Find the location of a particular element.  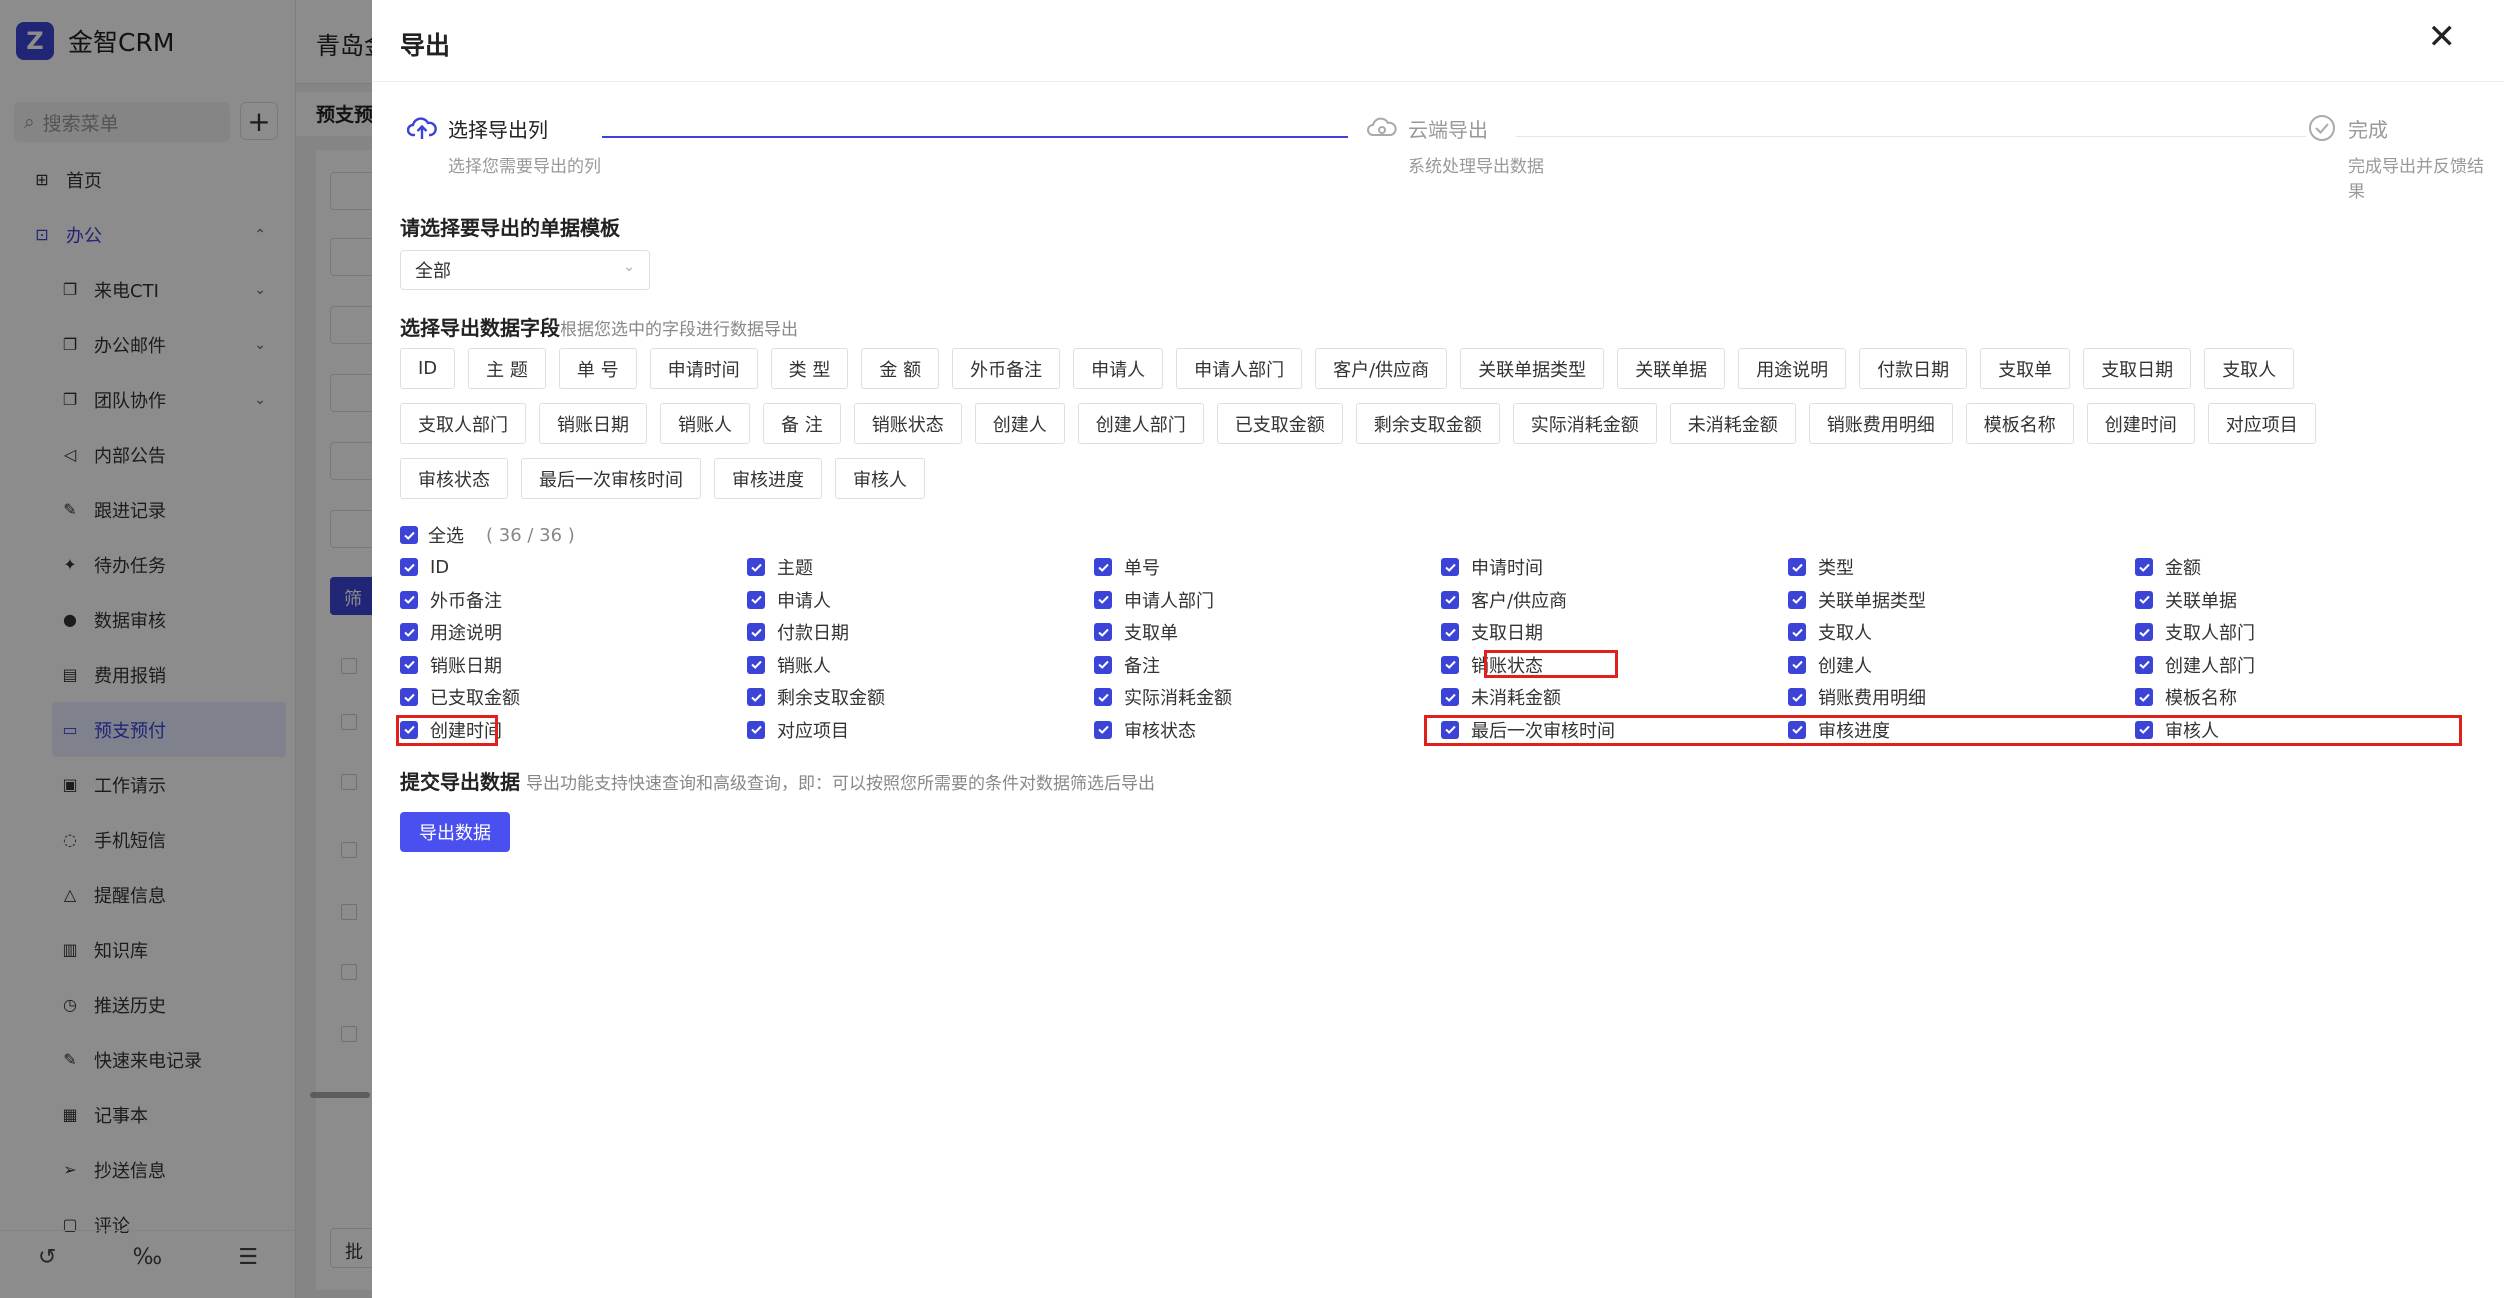

column-checkbox: 未消耗金额 is located at coordinates (1501, 697).